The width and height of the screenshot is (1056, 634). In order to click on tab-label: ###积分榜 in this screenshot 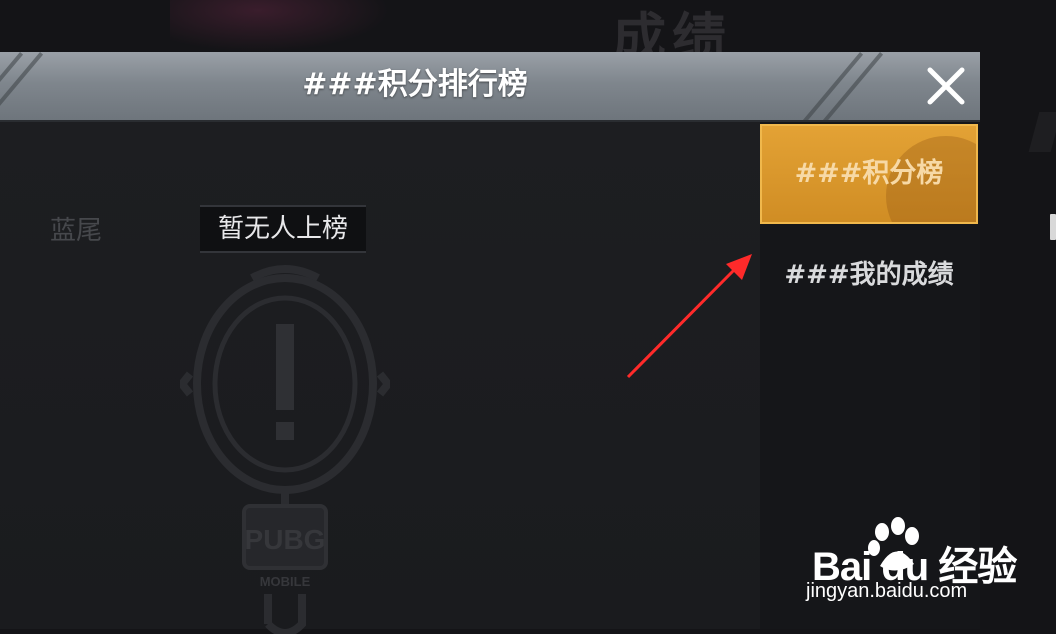, I will do `click(869, 173)`.